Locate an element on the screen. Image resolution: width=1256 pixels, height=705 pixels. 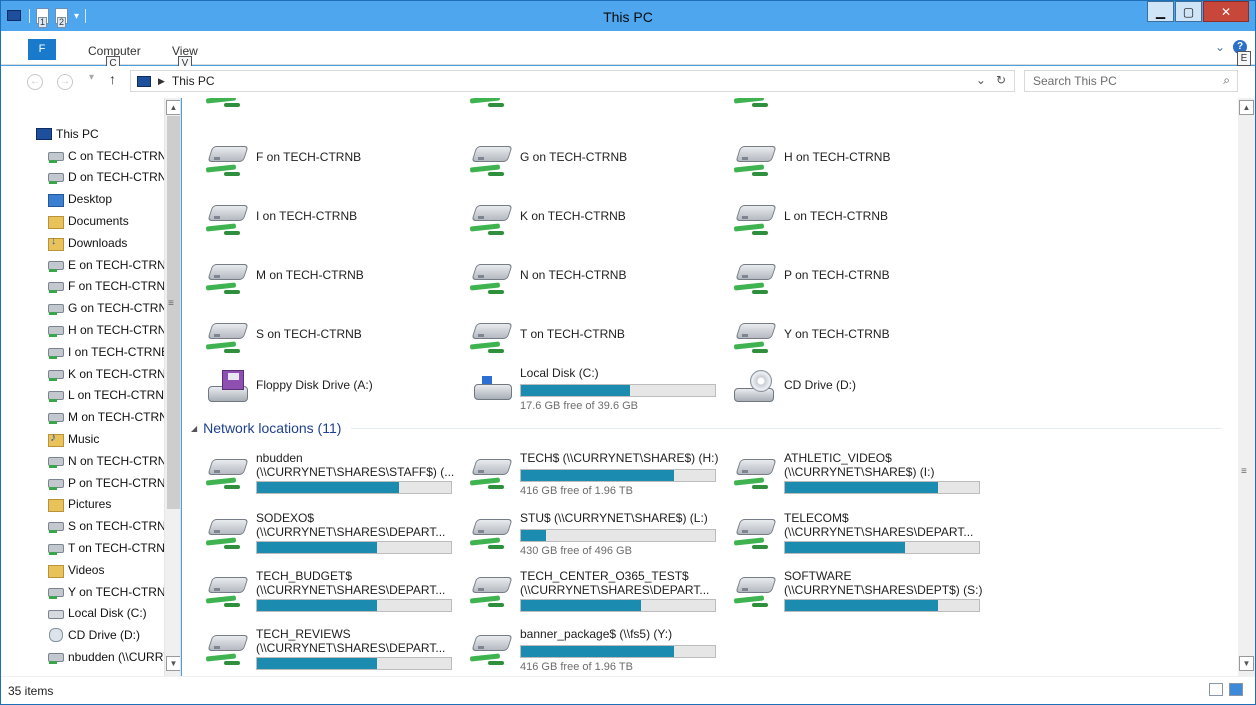
drive-label: I on TECH-CTRNB is located at coordinates (307, 216).